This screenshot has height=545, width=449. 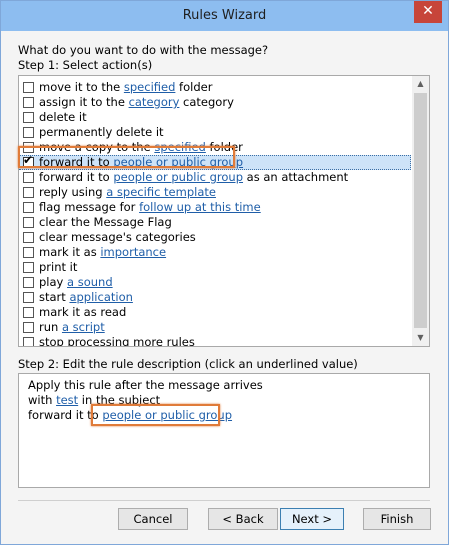 I want to click on action-label: mark it as read, so click(x=82, y=312).